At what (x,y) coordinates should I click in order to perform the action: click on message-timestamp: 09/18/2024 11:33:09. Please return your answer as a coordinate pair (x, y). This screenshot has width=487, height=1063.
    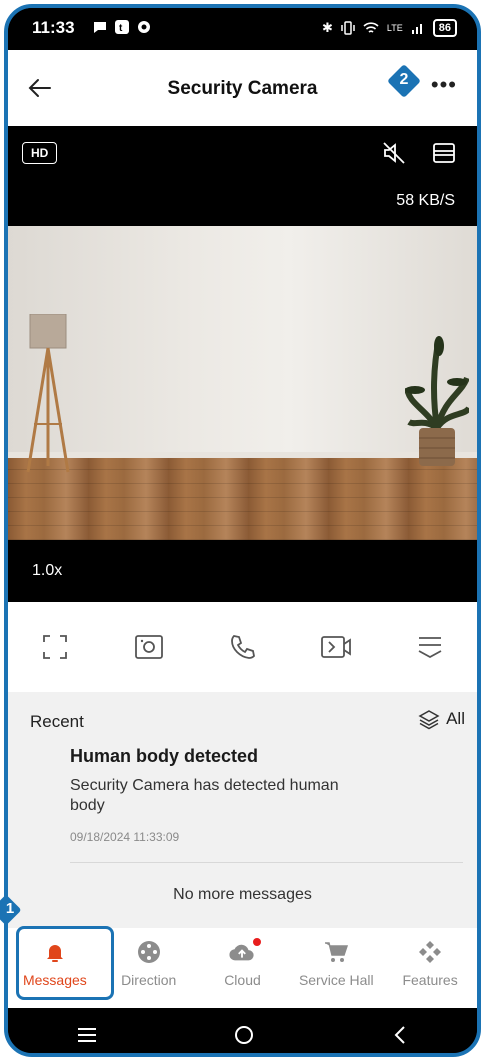
    Looking at the image, I should click on (125, 837).